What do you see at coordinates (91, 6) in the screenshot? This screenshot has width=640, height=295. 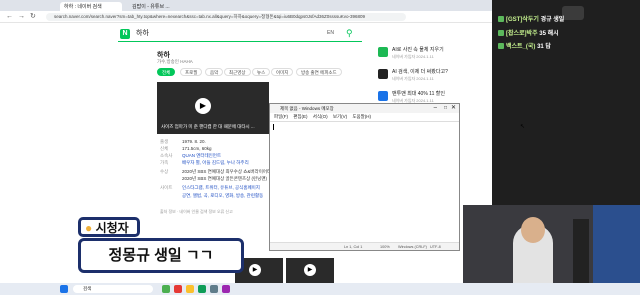 I see `tab-active: 하하 : 네이버 검색` at bounding box center [91, 6].